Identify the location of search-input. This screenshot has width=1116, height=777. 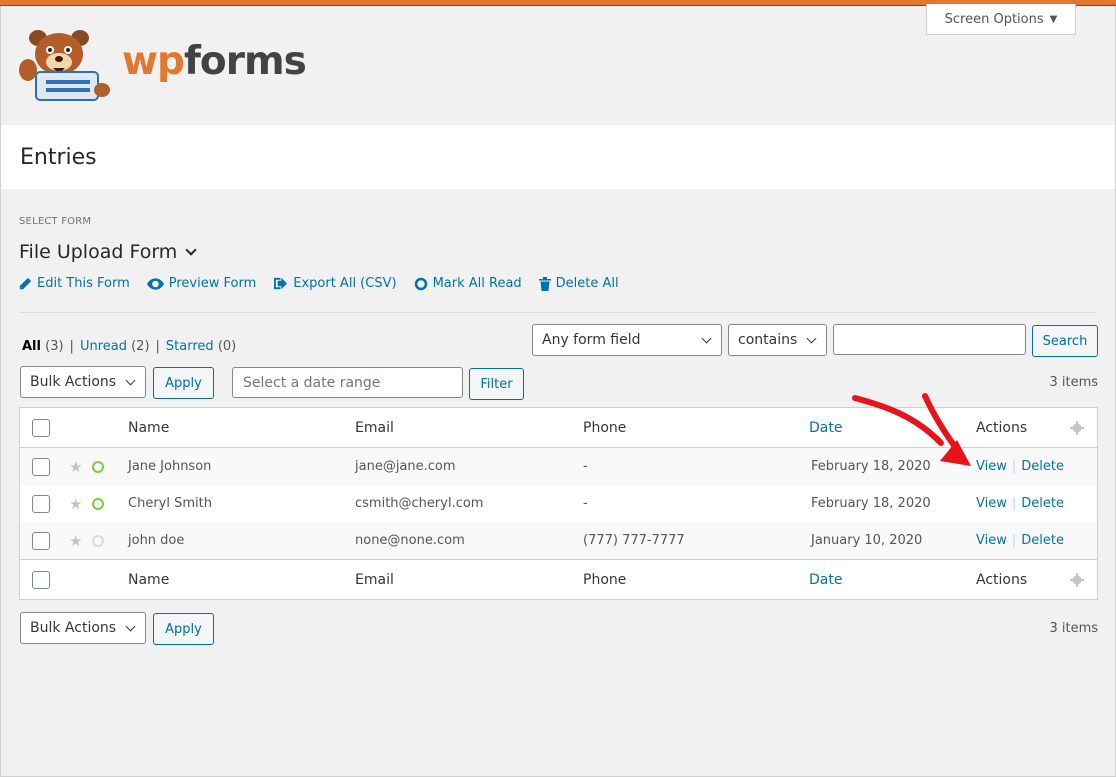
(929, 339).